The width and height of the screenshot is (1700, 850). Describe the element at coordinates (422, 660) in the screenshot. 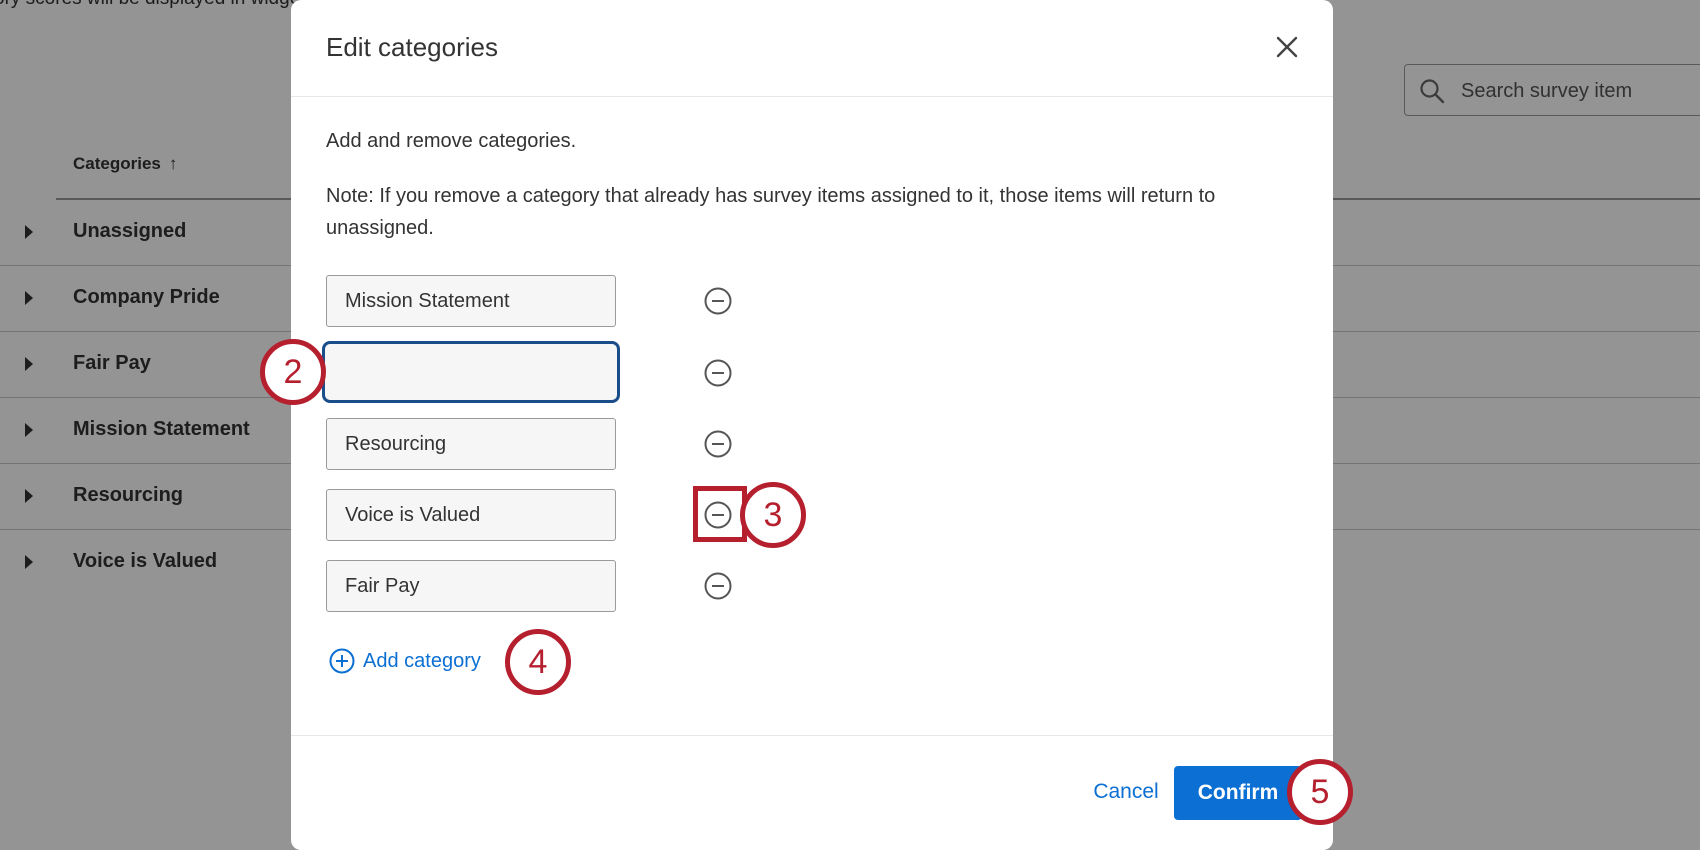

I see `add-category-label: Add category` at that location.